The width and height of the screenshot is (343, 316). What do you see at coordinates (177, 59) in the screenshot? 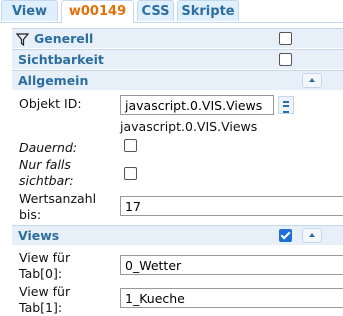
I see `section-sichtbarkeit: Sichtbarkeit` at bounding box center [177, 59].